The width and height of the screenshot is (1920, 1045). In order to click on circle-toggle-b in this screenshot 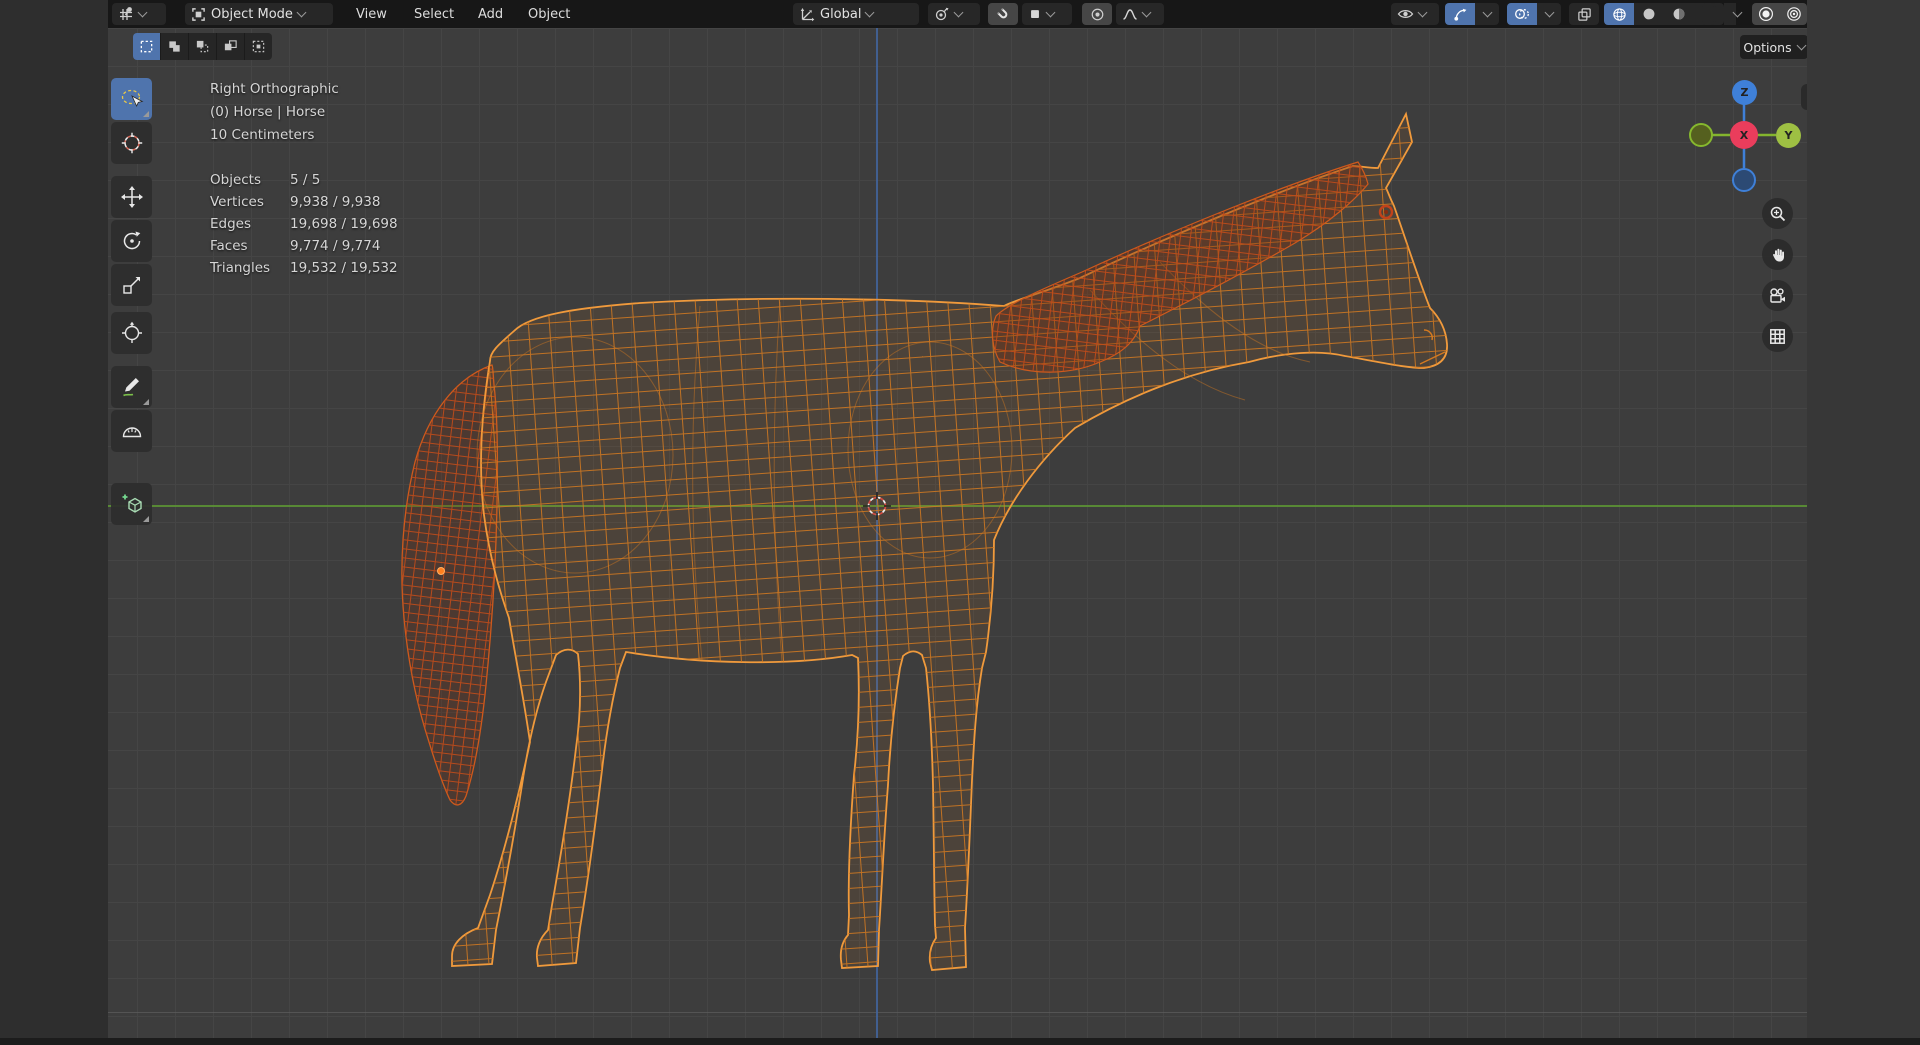, I will do `click(1793, 14)`.